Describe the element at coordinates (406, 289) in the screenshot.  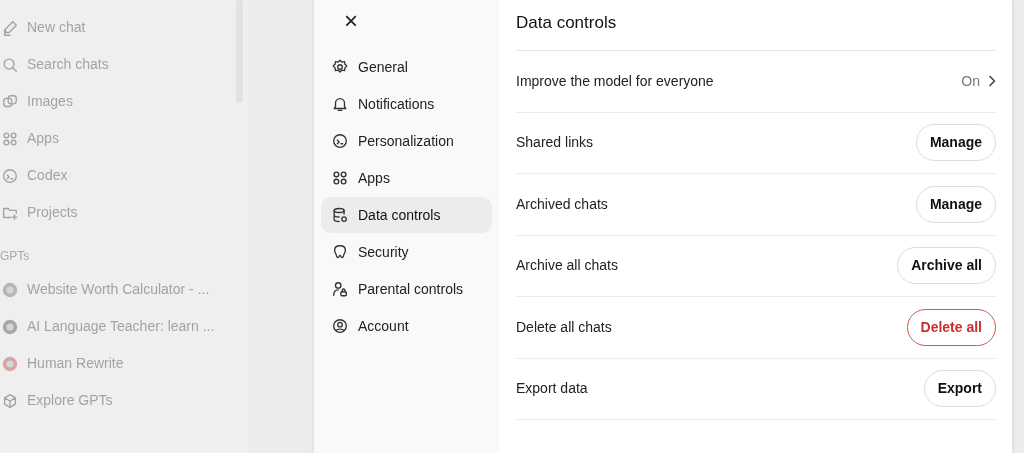
I see `settings-nav-item: Parental controls` at that location.